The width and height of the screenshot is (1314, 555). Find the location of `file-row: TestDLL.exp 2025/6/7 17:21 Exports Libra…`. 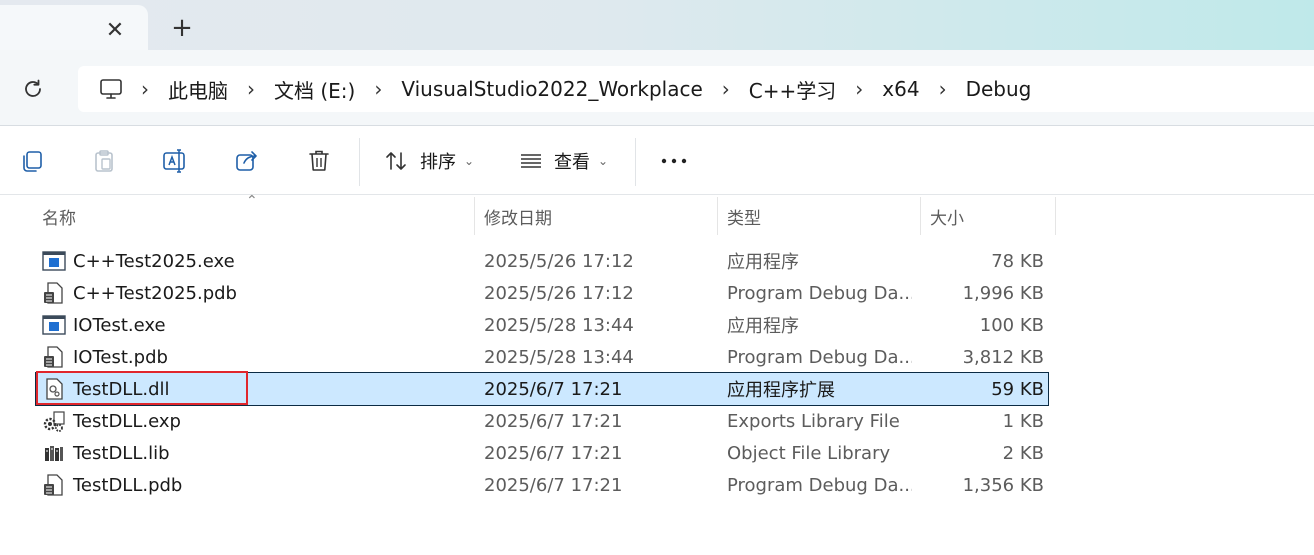

file-row: TestDLL.exp 2025/6/7 17:21 Exports Libra… is located at coordinates (542, 421).